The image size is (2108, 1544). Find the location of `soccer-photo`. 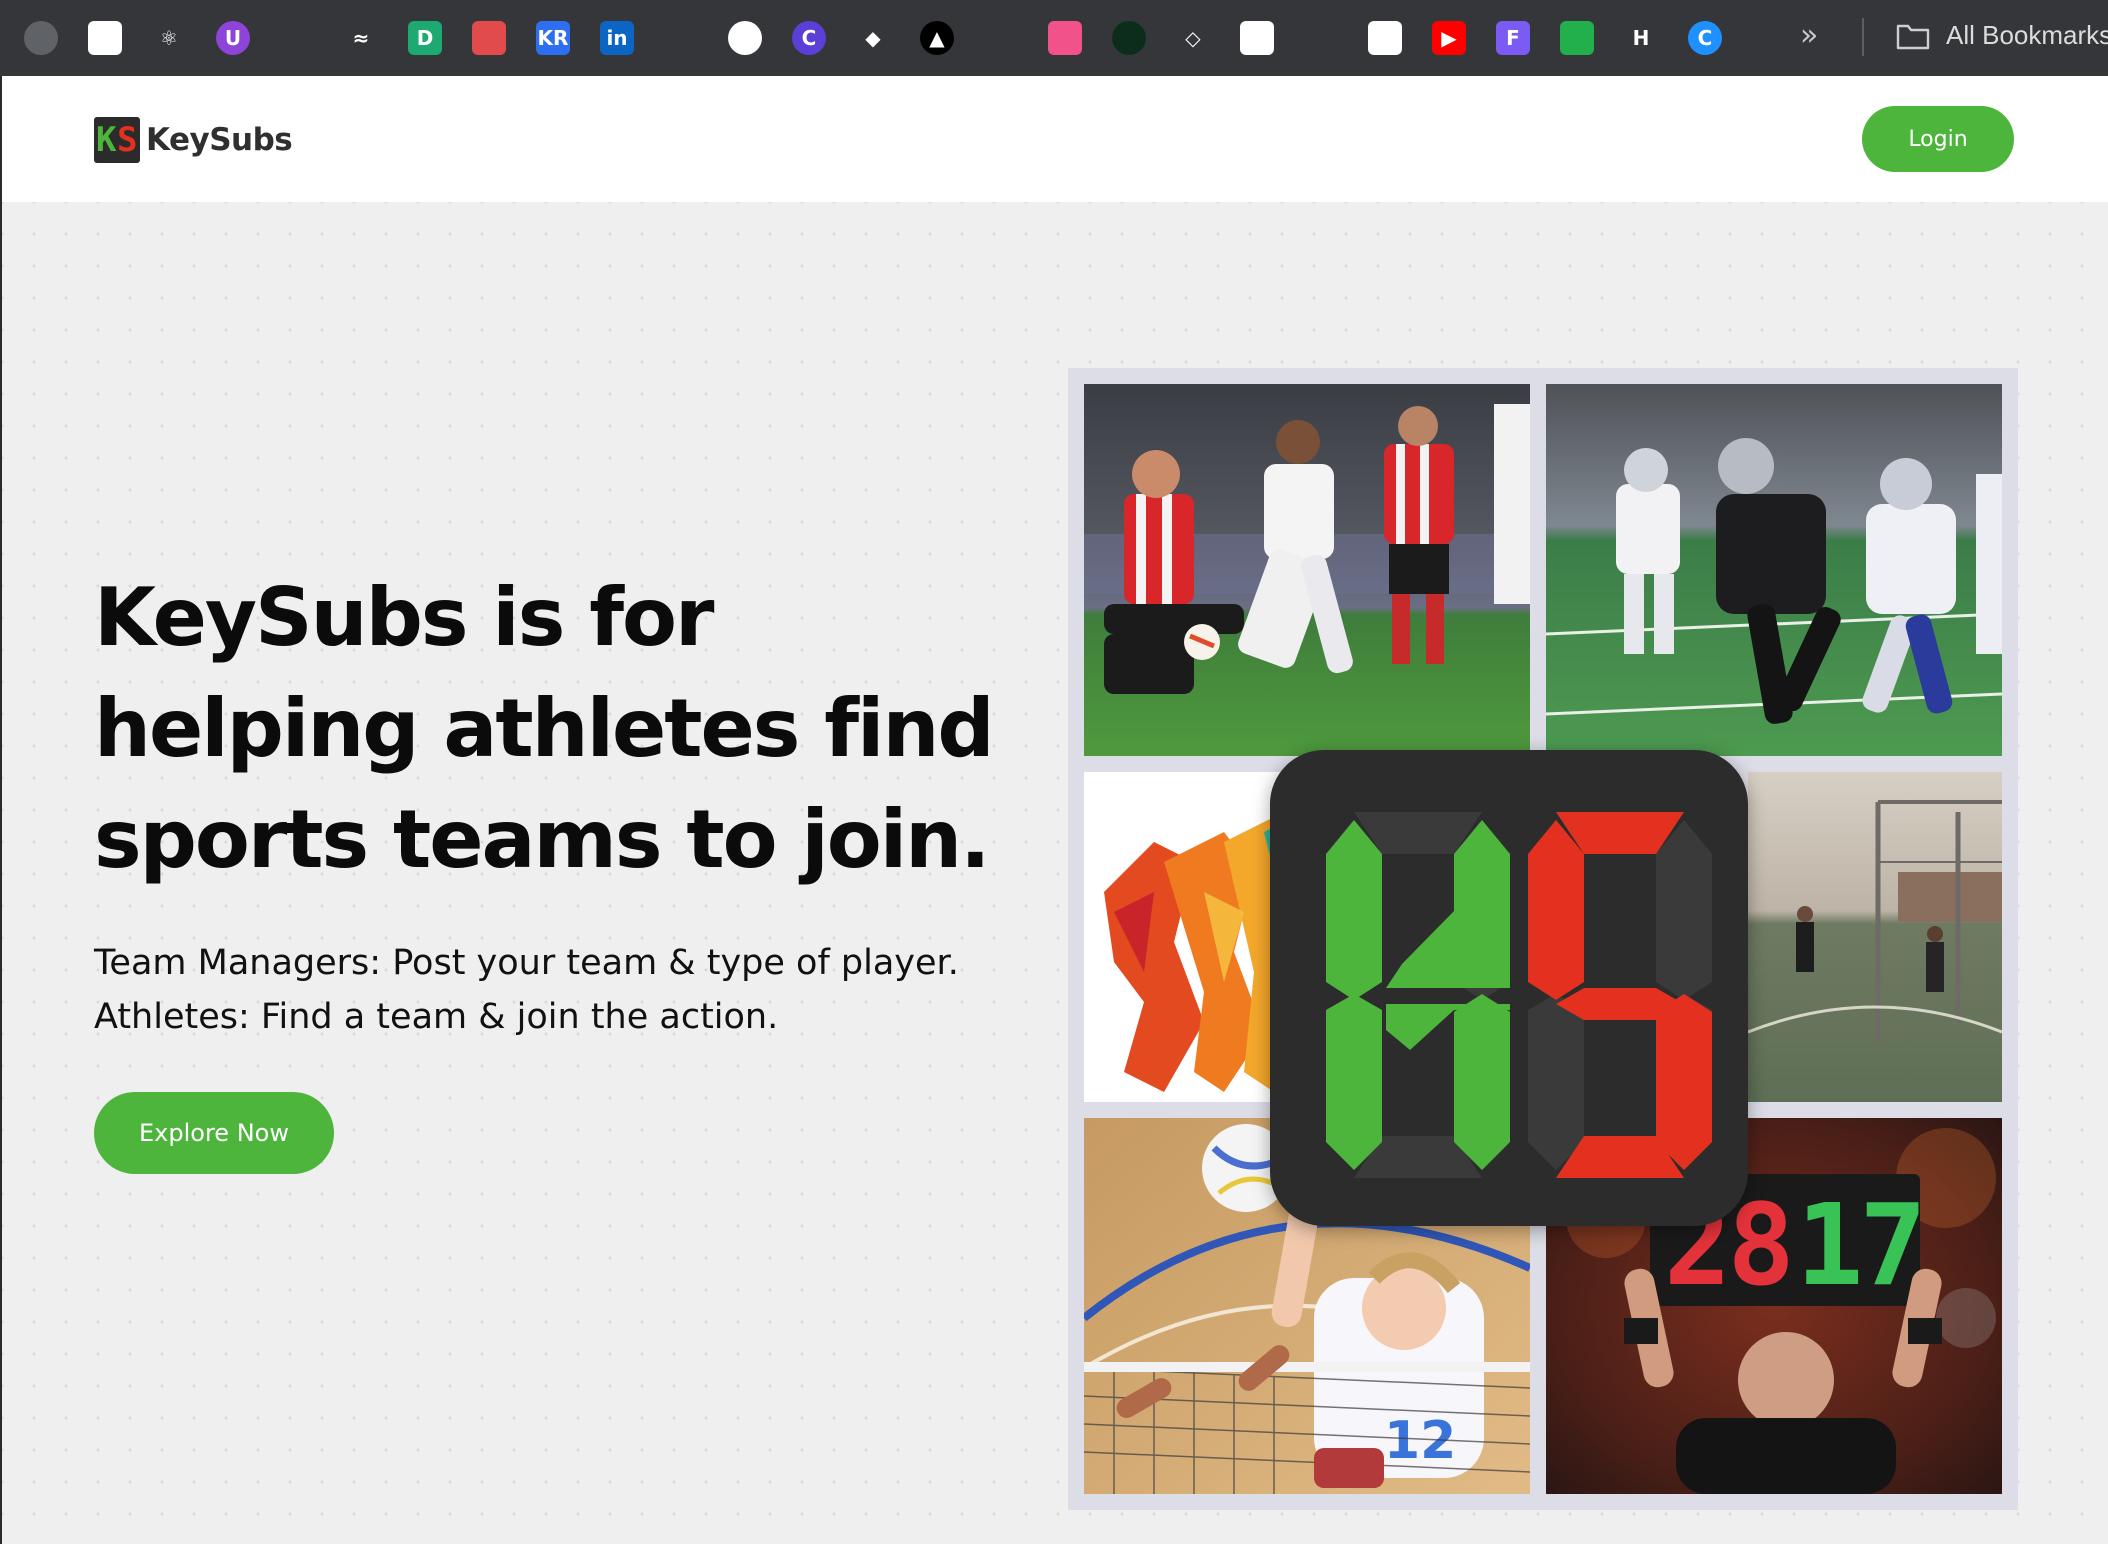

soccer-photo is located at coordinates (1307, 570).